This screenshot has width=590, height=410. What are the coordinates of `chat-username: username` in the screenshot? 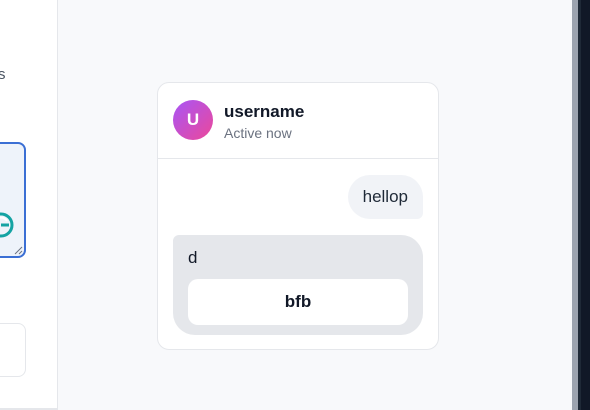 It's located at (264, 111).